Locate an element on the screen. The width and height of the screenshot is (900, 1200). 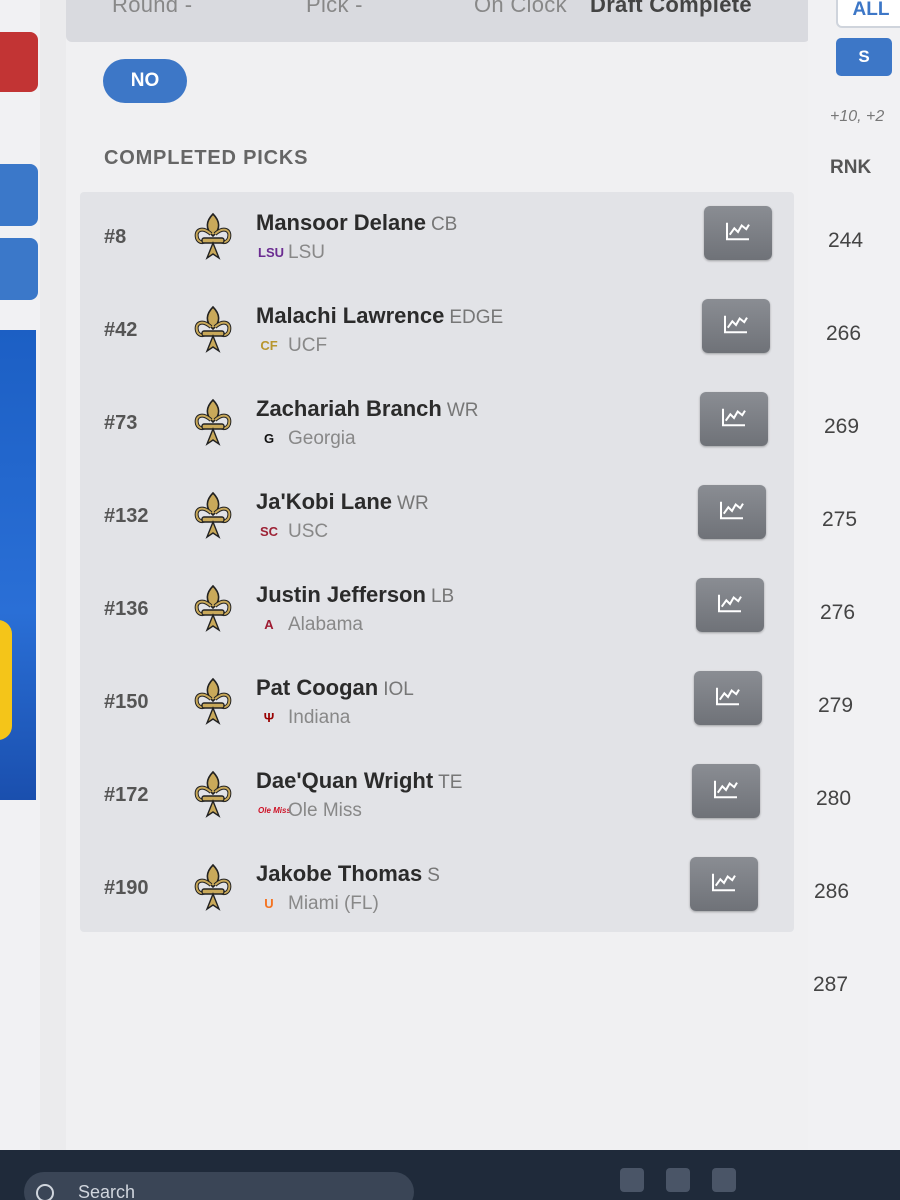
no-button: NO is located at coordinates (145, 81).